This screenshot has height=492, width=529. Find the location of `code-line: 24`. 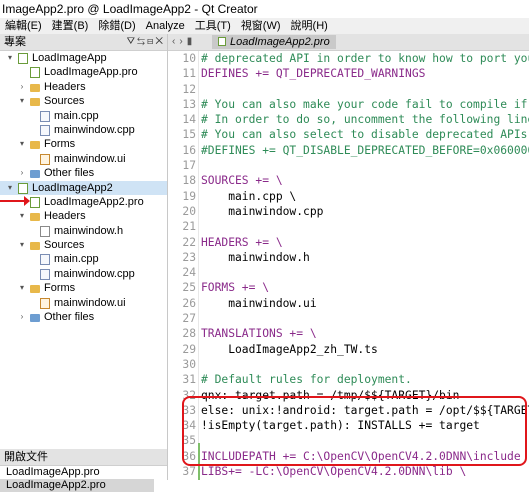

code-line: 24 is located at coordinates (348, 272).